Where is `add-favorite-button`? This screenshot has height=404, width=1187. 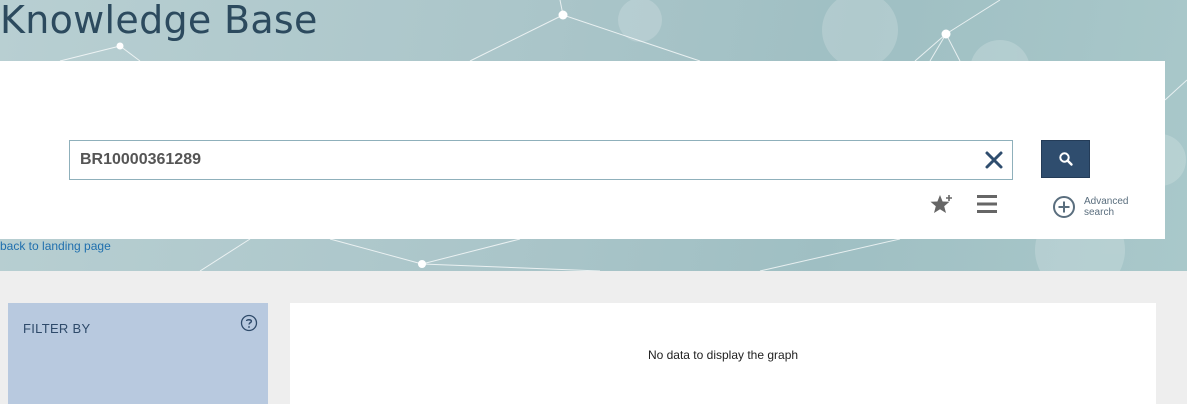
add-favorite-button is located at coordinates (942, 205).